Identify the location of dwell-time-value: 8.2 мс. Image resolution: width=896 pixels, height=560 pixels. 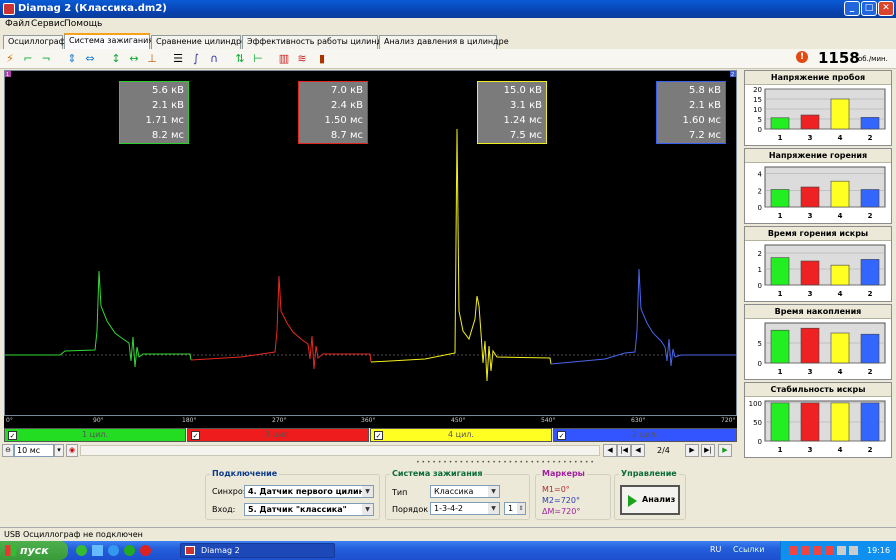
(167, 135).